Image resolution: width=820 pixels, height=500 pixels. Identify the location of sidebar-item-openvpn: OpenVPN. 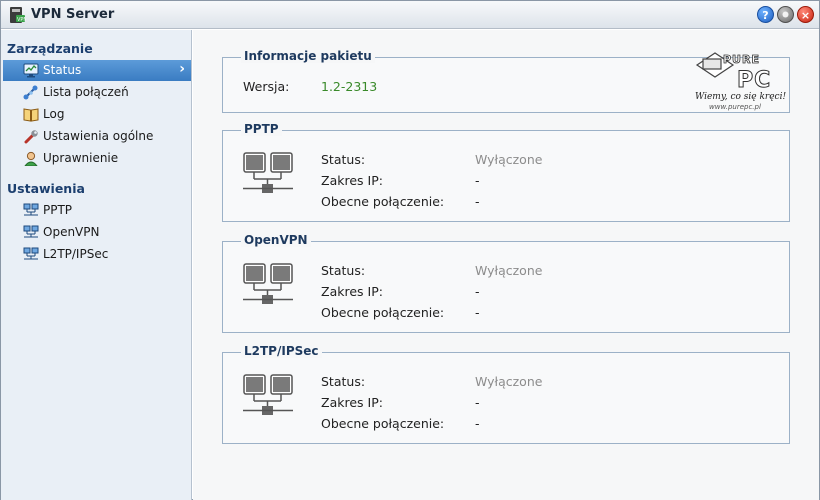
(97, 232).